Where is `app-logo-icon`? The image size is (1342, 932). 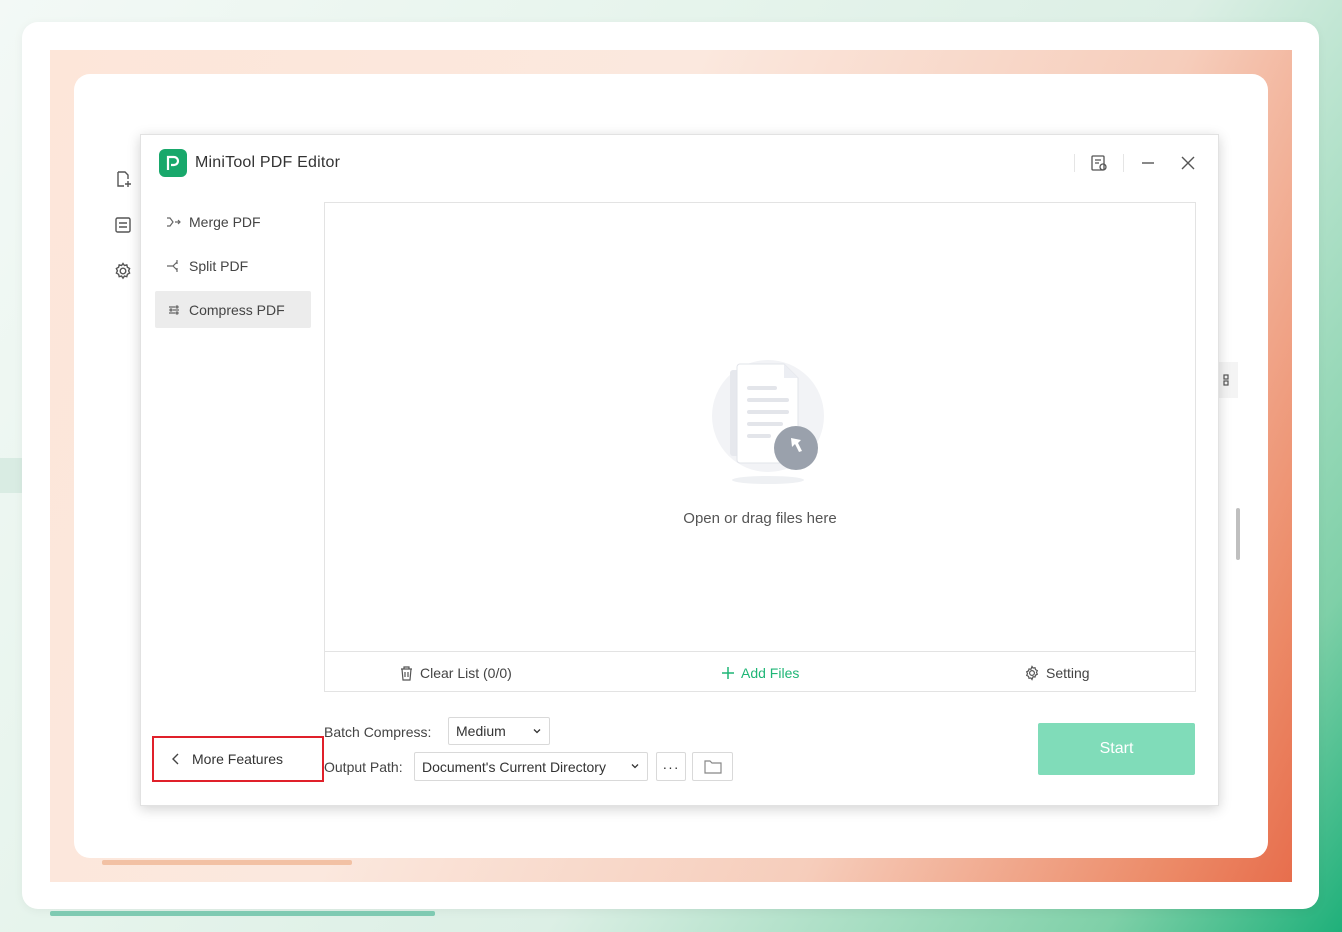 app-logo-icon is located at coordinates (173, 163).